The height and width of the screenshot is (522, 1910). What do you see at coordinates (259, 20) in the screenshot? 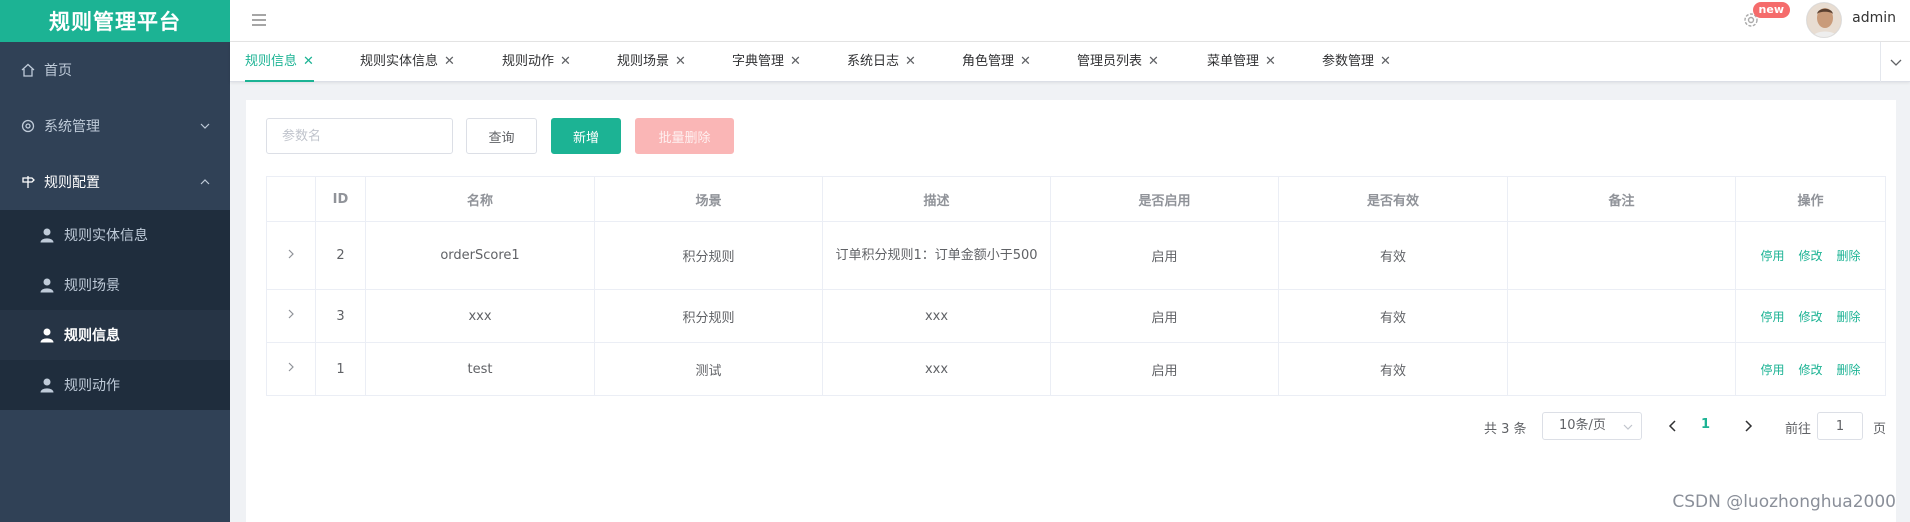
I see `hamburger-icon` at bounding box center [259, 20].